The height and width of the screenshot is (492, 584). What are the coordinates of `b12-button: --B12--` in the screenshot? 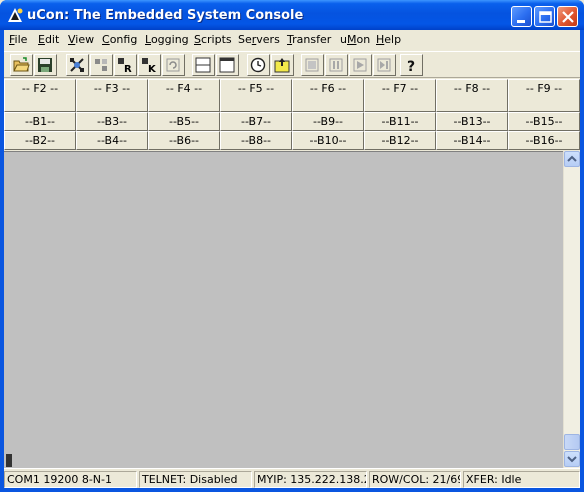 It's located at (400, 140).